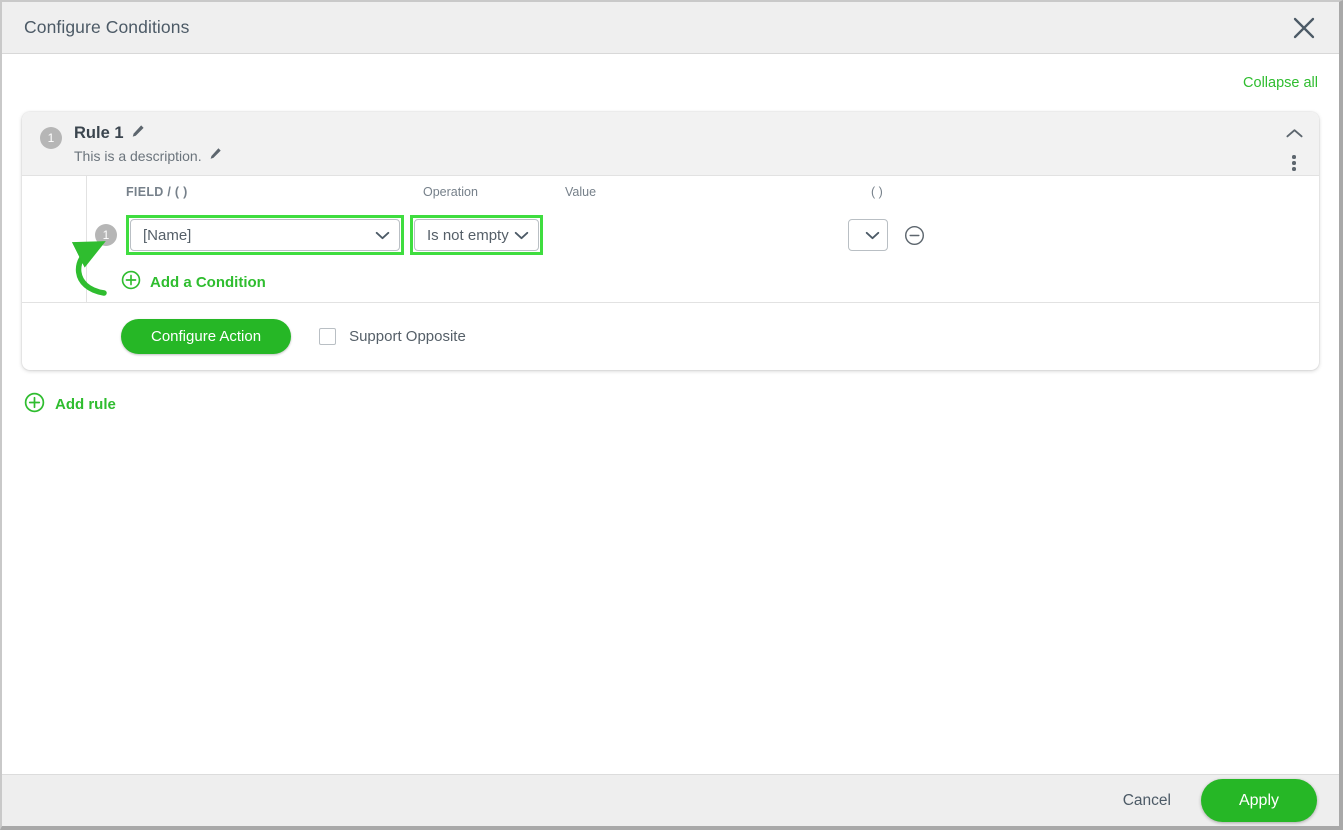  What do you see at coordinates (328, 336) in the screenshot?
I see `support-opposite-checkbox` at bounding box center [328, 336].